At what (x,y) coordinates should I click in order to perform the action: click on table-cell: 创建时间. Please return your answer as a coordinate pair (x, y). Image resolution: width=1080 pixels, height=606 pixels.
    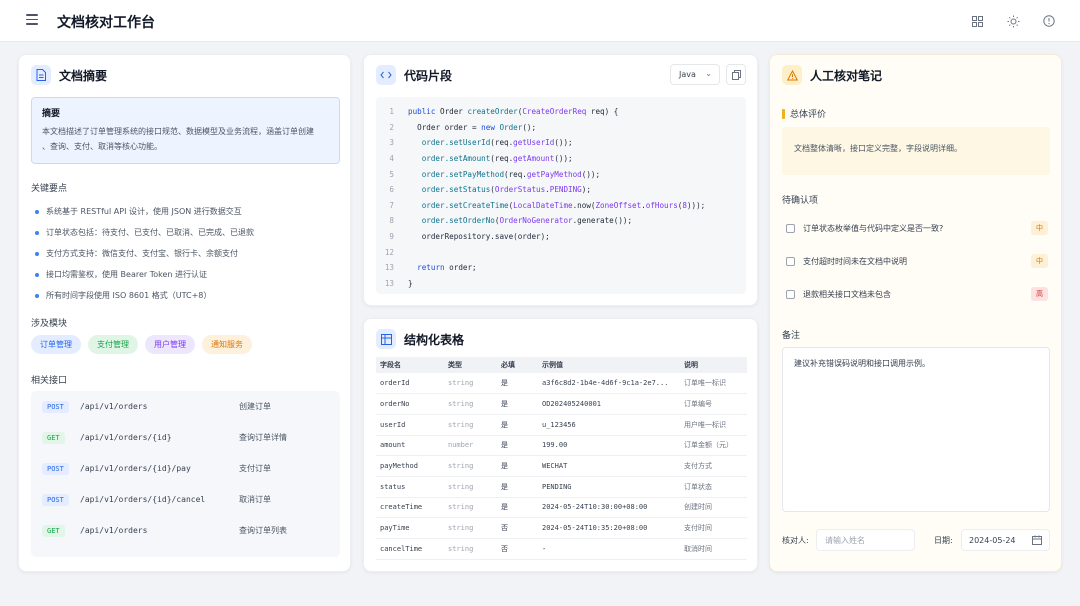
    Looking at the image, I should click on (713, 508).